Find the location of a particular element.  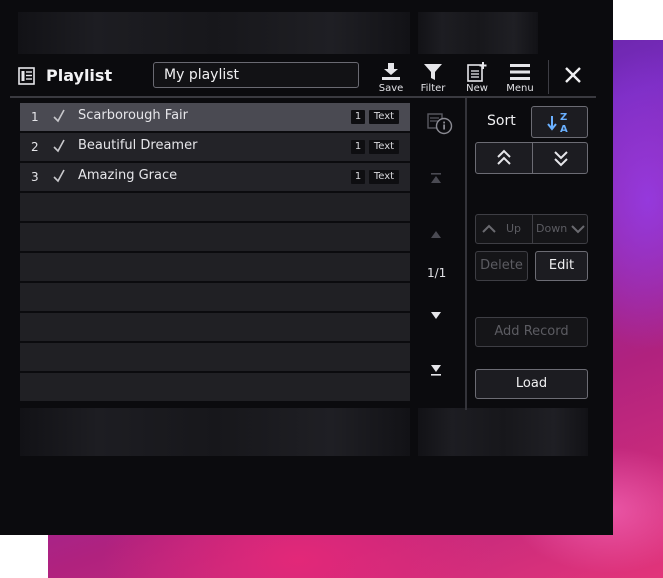

svg-text: A is located at coordinates (564, 129).